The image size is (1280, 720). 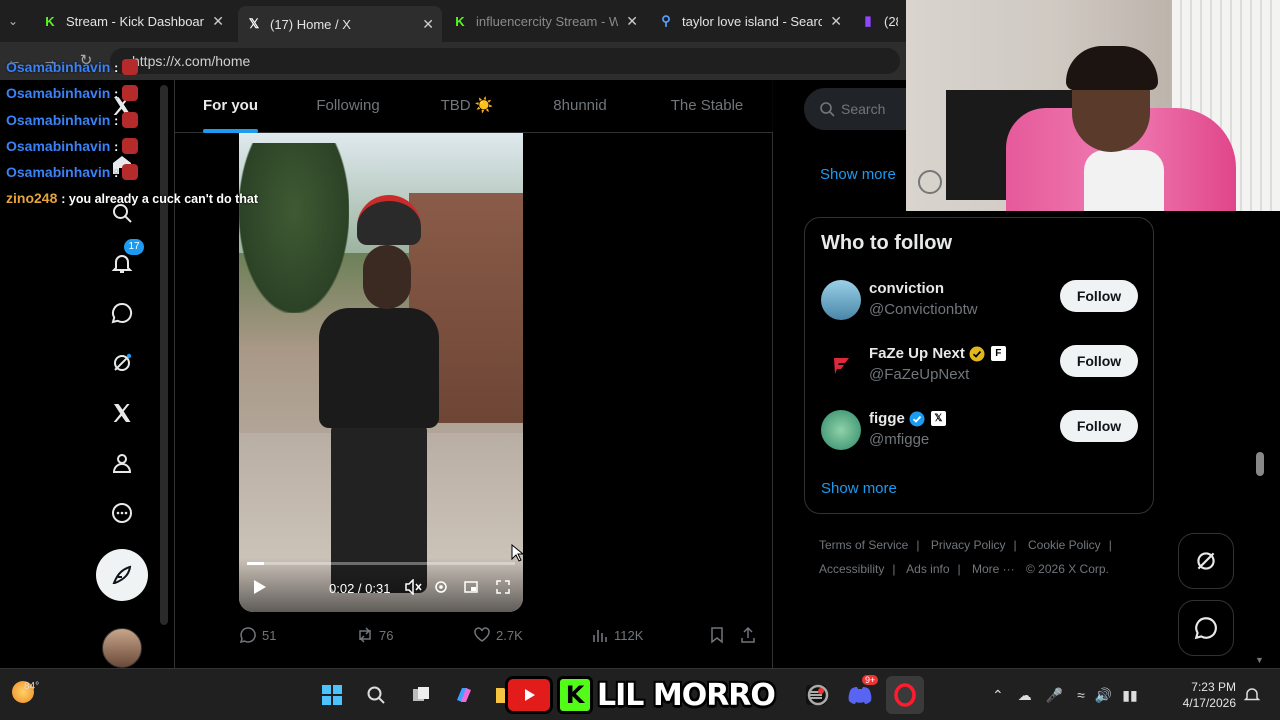 I want to click on tab-search-chevron-icon: ⌄, so click(x=13, y=21).